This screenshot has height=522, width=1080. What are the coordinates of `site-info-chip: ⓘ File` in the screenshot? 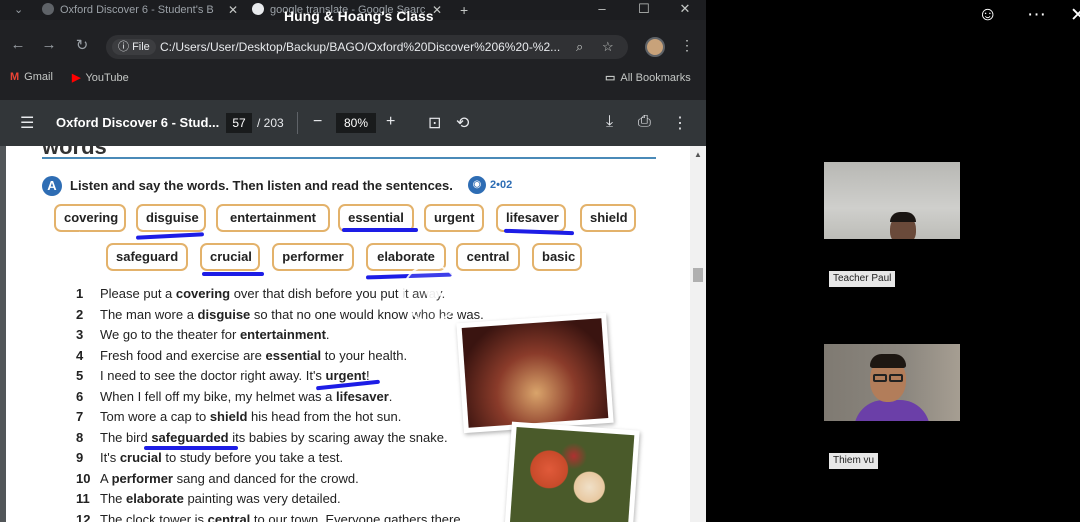 It's located at (134, 47).